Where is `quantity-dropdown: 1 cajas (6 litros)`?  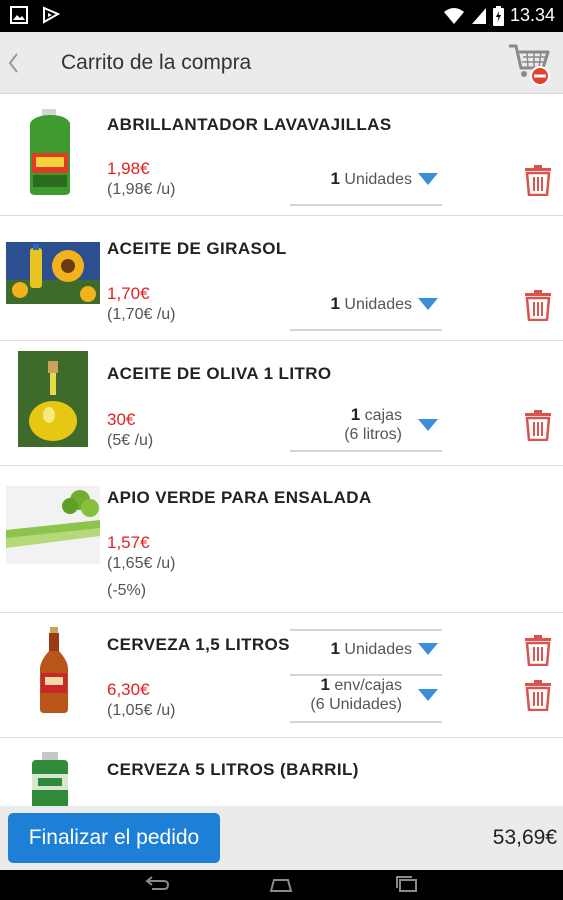 quantity-dropdown: 1 cajas (6 litros) is located at coordinates (366, 426).